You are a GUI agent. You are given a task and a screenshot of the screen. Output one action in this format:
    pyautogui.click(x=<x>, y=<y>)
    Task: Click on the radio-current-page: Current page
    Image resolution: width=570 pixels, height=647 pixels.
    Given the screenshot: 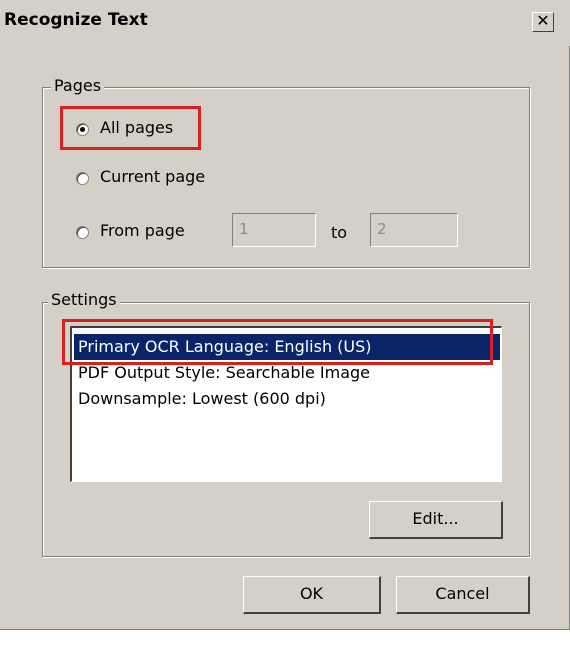 What is the action you would take?
    pyautogui.click(x=156, y=179)
    